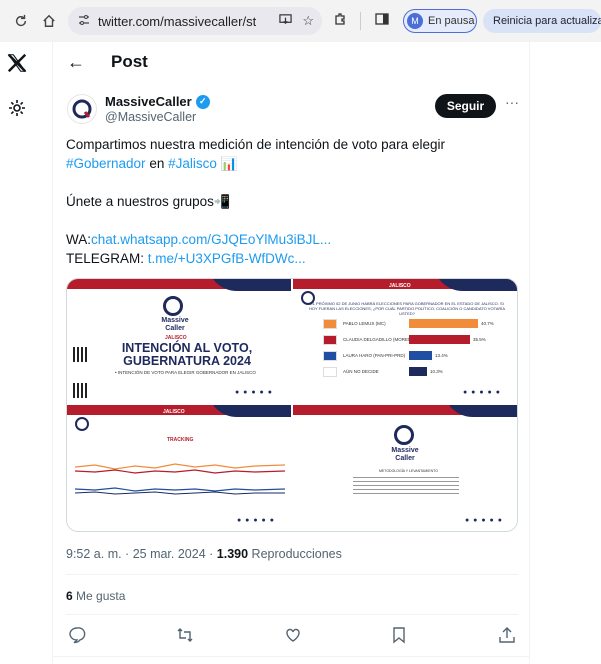 This screenshot has width=601, height=664. Describe the element at coordinates (340, 20) in the screenshot. I see `extensions-icon` at that location.